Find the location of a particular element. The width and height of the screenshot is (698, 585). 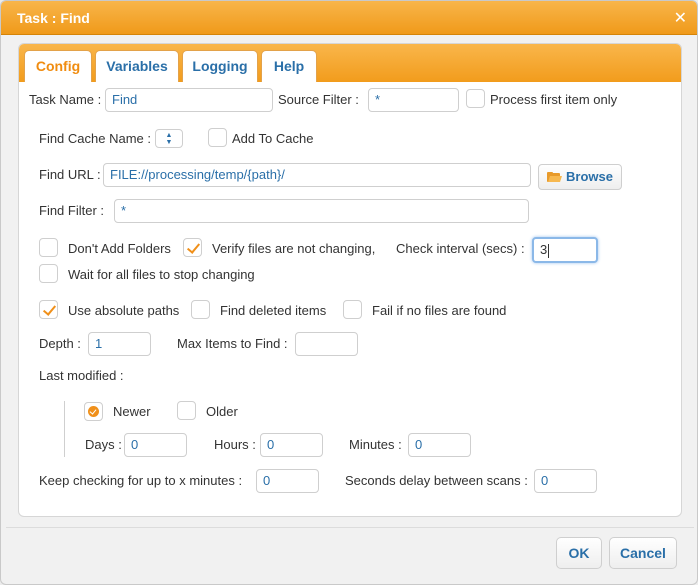

use-absolute-label: Use absolute paths is located at coordinates (124, 310).